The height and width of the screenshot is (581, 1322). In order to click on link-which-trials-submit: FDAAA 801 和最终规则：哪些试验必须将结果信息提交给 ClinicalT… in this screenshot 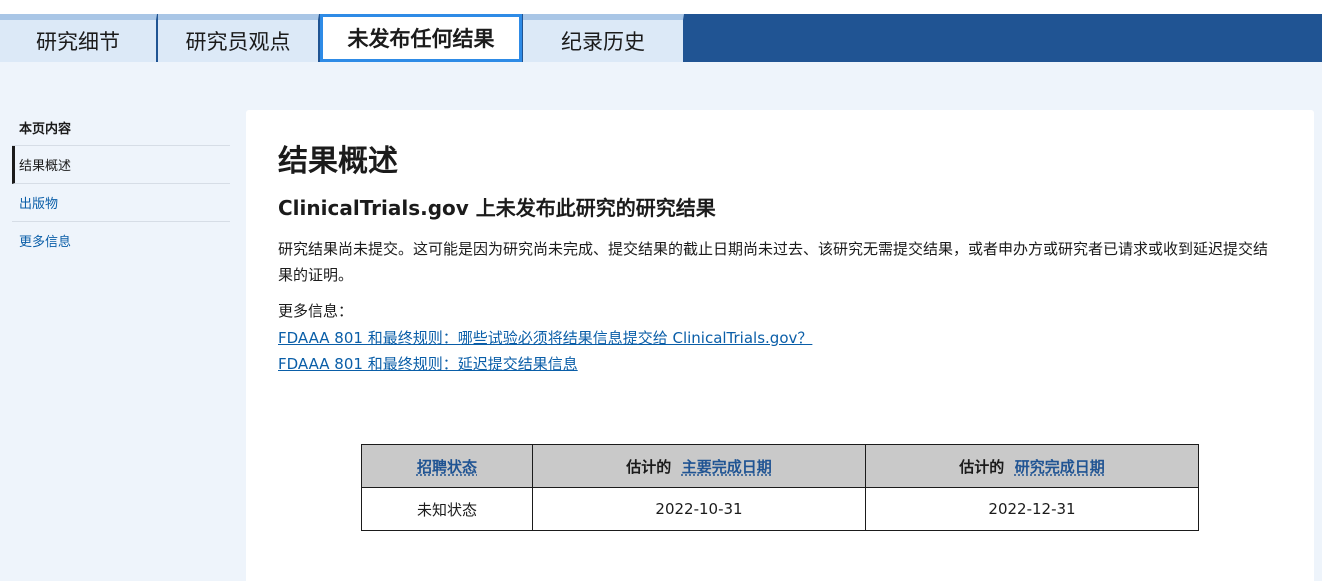, I will do `click(545, 337)`.